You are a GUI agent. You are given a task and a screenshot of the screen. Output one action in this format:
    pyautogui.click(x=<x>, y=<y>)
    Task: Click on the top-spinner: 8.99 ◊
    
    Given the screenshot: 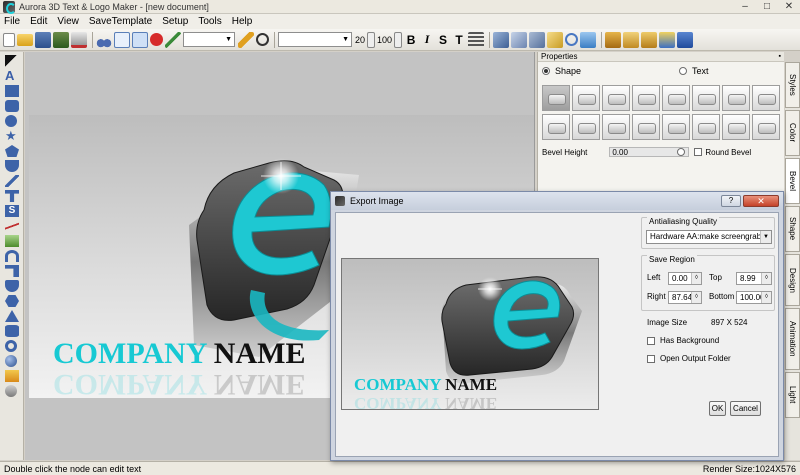 What is the action you would take?
    pyautogui.click(x=754, y=278)
    